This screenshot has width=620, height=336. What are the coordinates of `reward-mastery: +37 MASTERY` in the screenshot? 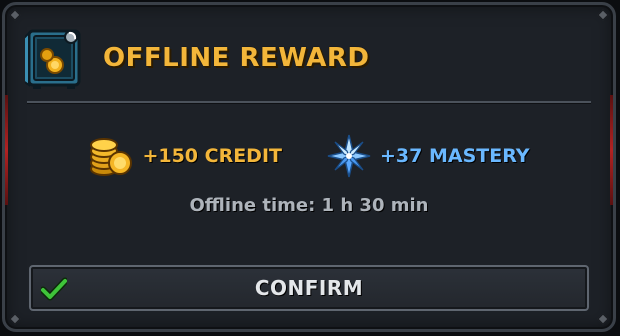 It's located at (428, 156).